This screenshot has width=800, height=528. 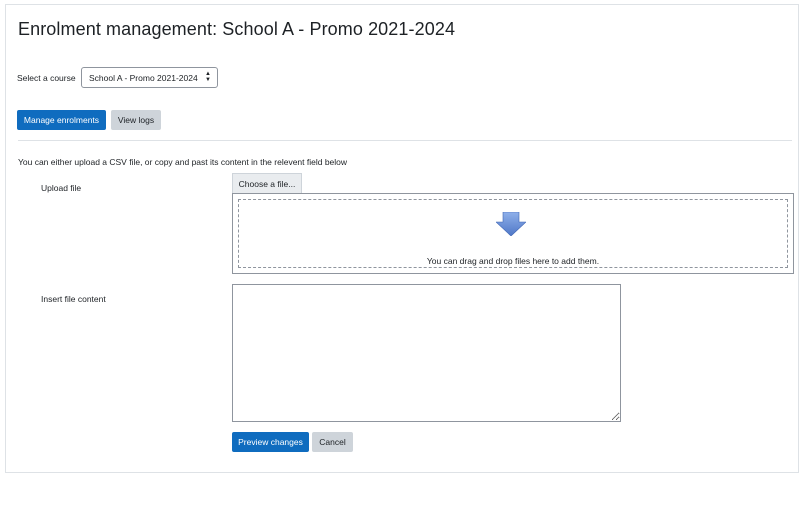 I want to click on course-select-label: Select a course, so click(x=46, y=78).